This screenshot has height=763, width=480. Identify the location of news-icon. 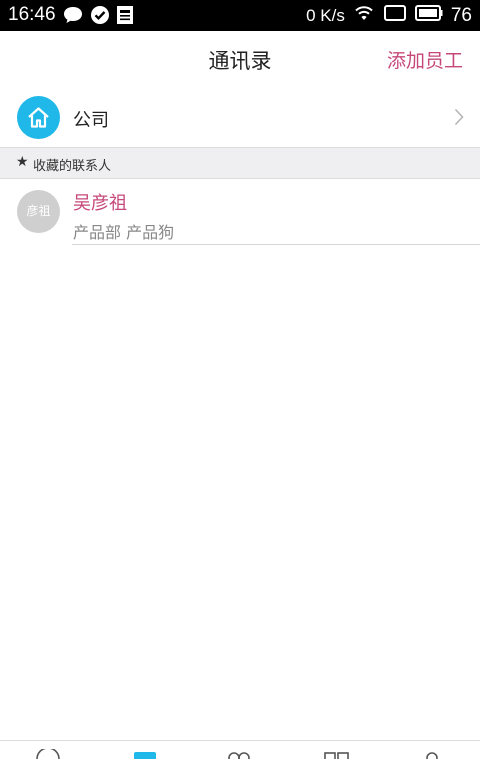
(125, 17).